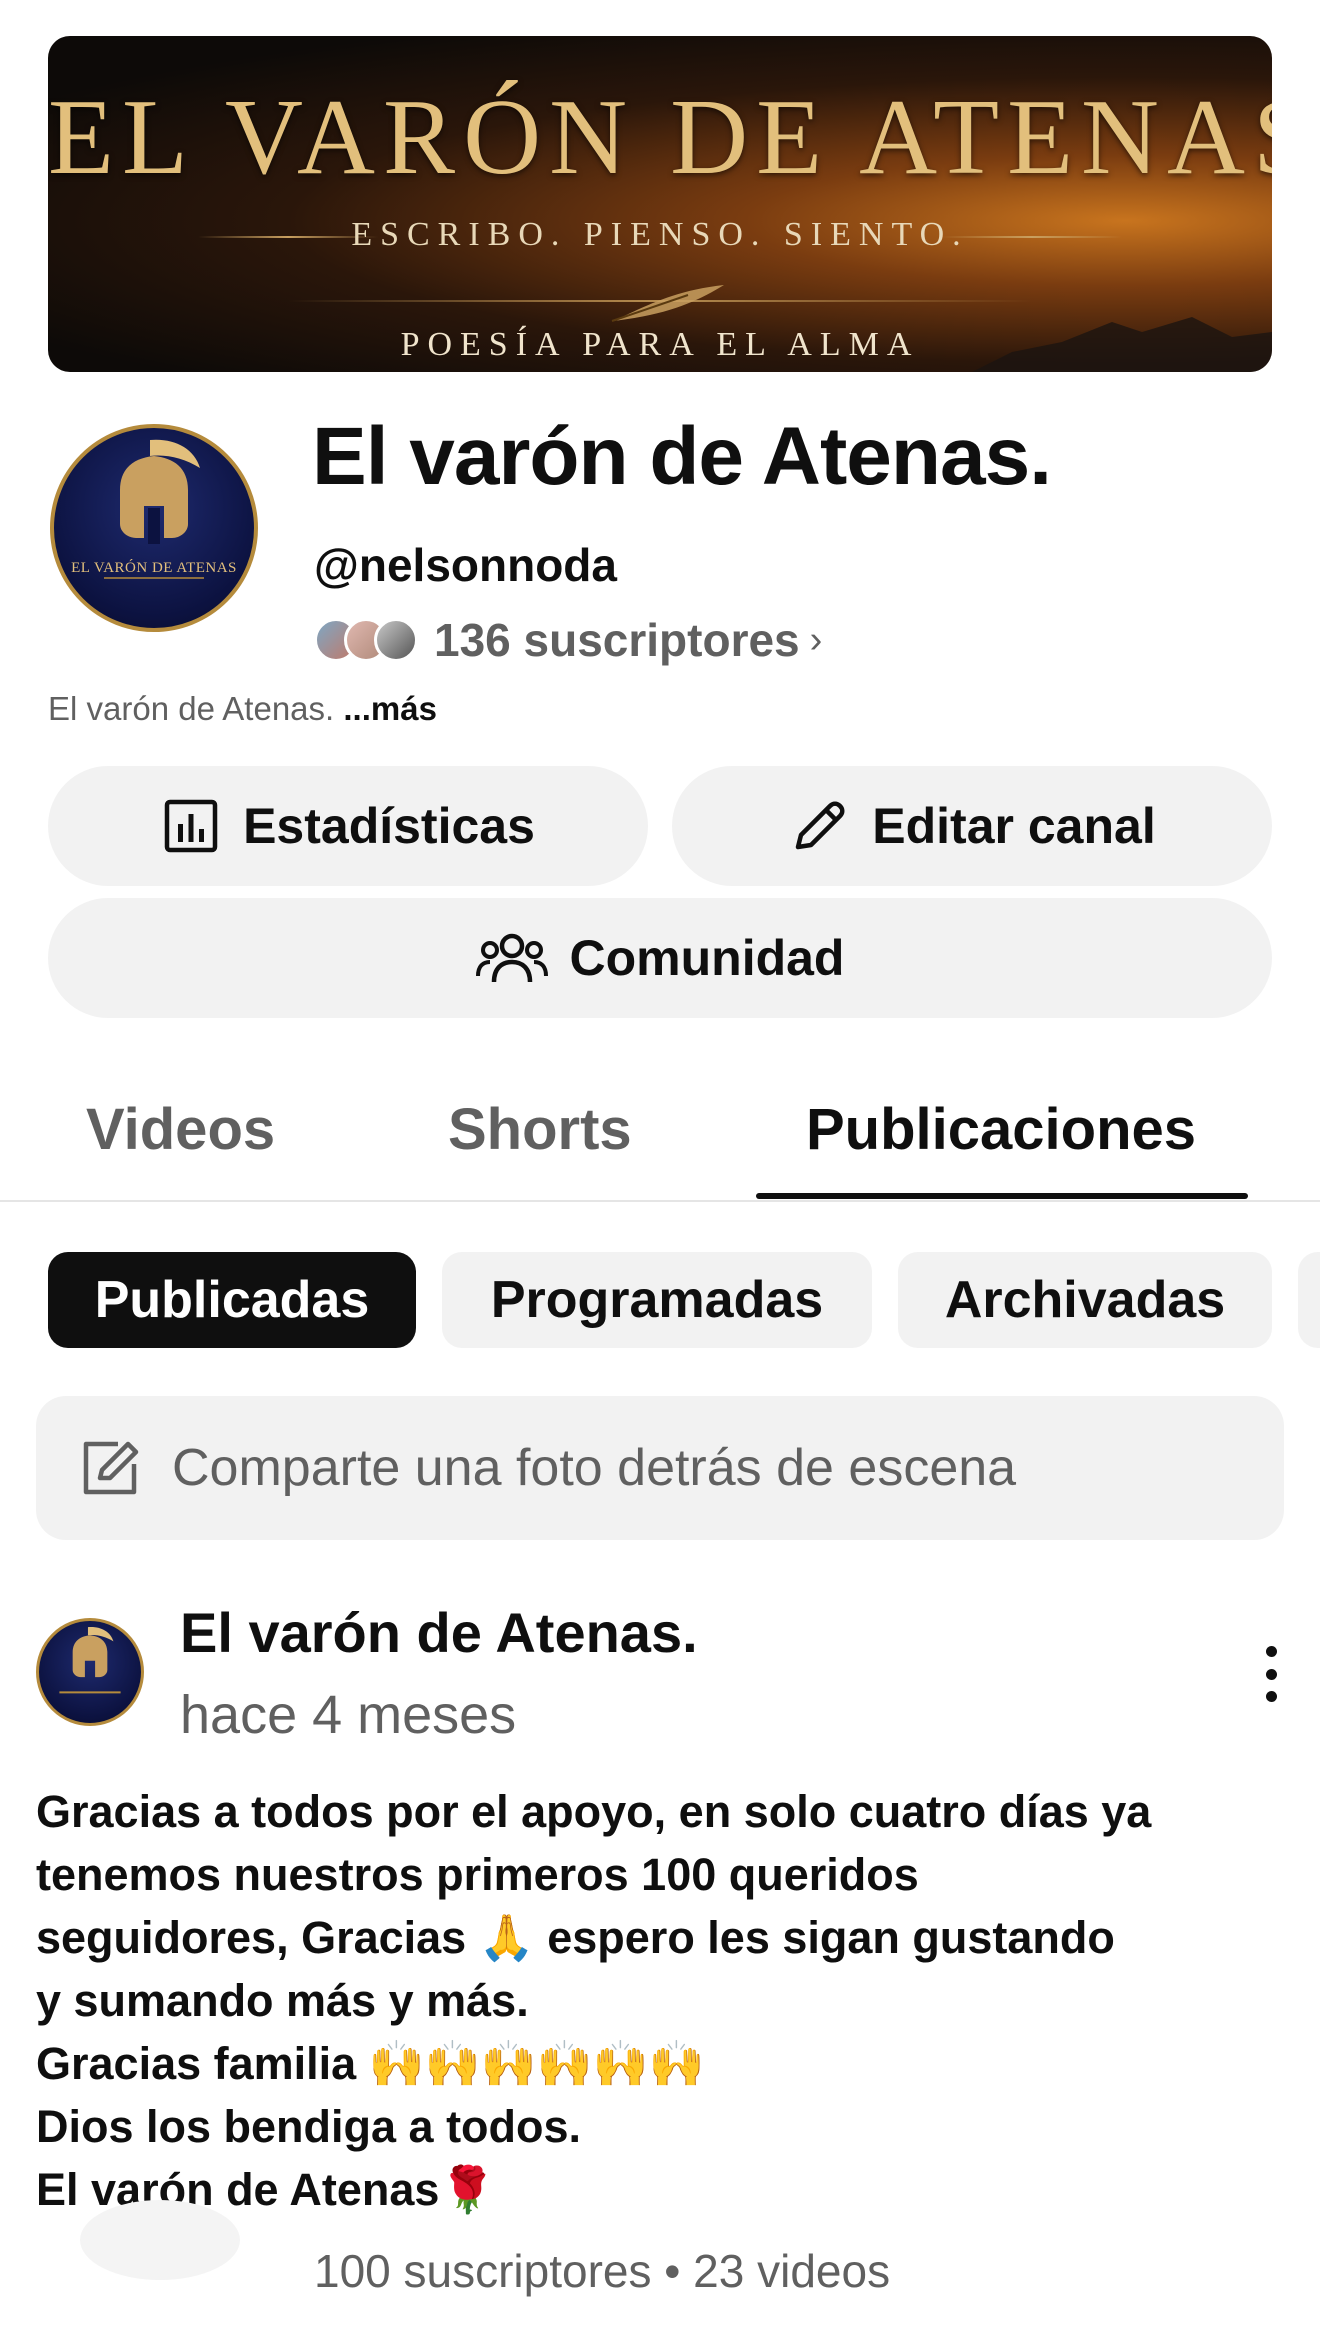 This screenshot has height=2340, width=1320. I want to click on community-button: Comunidad, so click(660, 958).